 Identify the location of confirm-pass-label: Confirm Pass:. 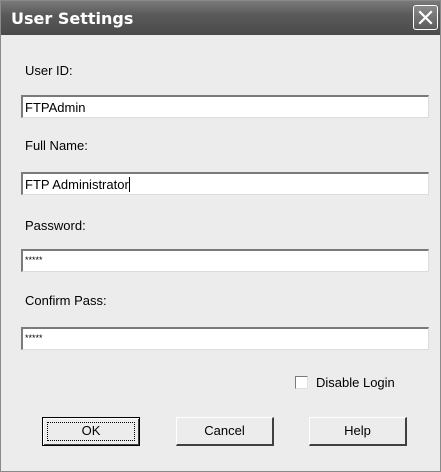
(66, 300).